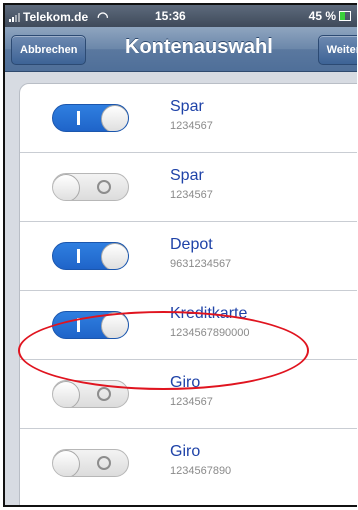 This screenshot has height=510, width=358. I want to click on battery-info: 45 %, so click(330, 16).